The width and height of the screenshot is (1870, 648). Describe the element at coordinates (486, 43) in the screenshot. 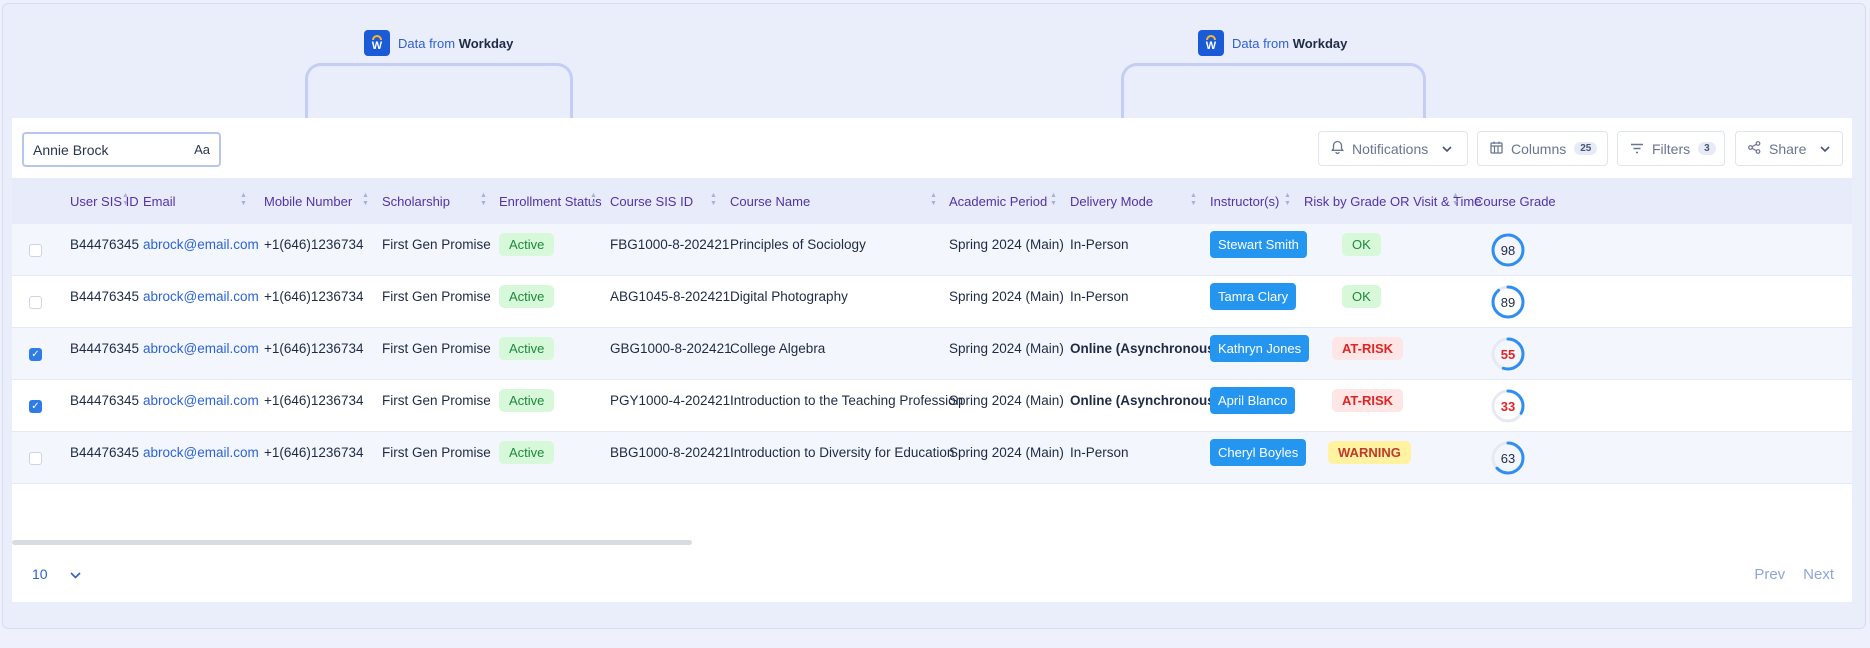

I see `callout-brand: Workday` at that location.